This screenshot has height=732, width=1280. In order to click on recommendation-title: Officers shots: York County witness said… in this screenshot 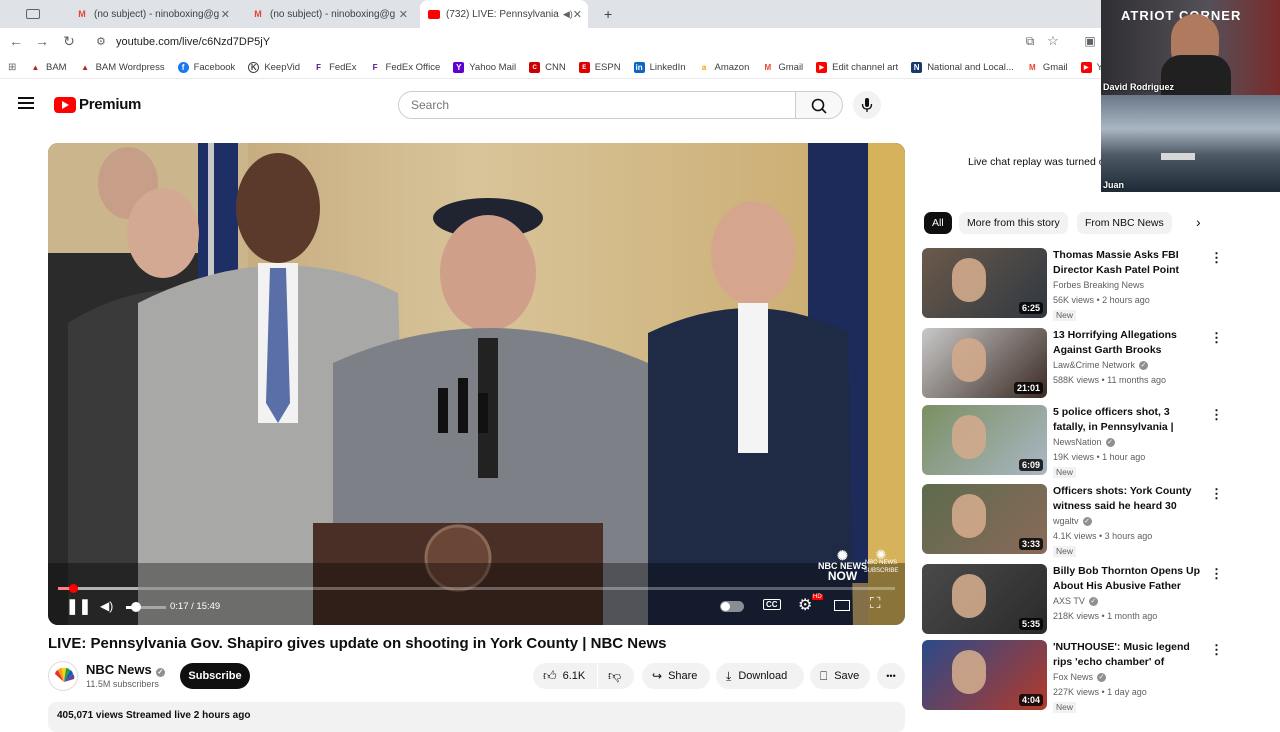, I will do `click(1129, 499)`.